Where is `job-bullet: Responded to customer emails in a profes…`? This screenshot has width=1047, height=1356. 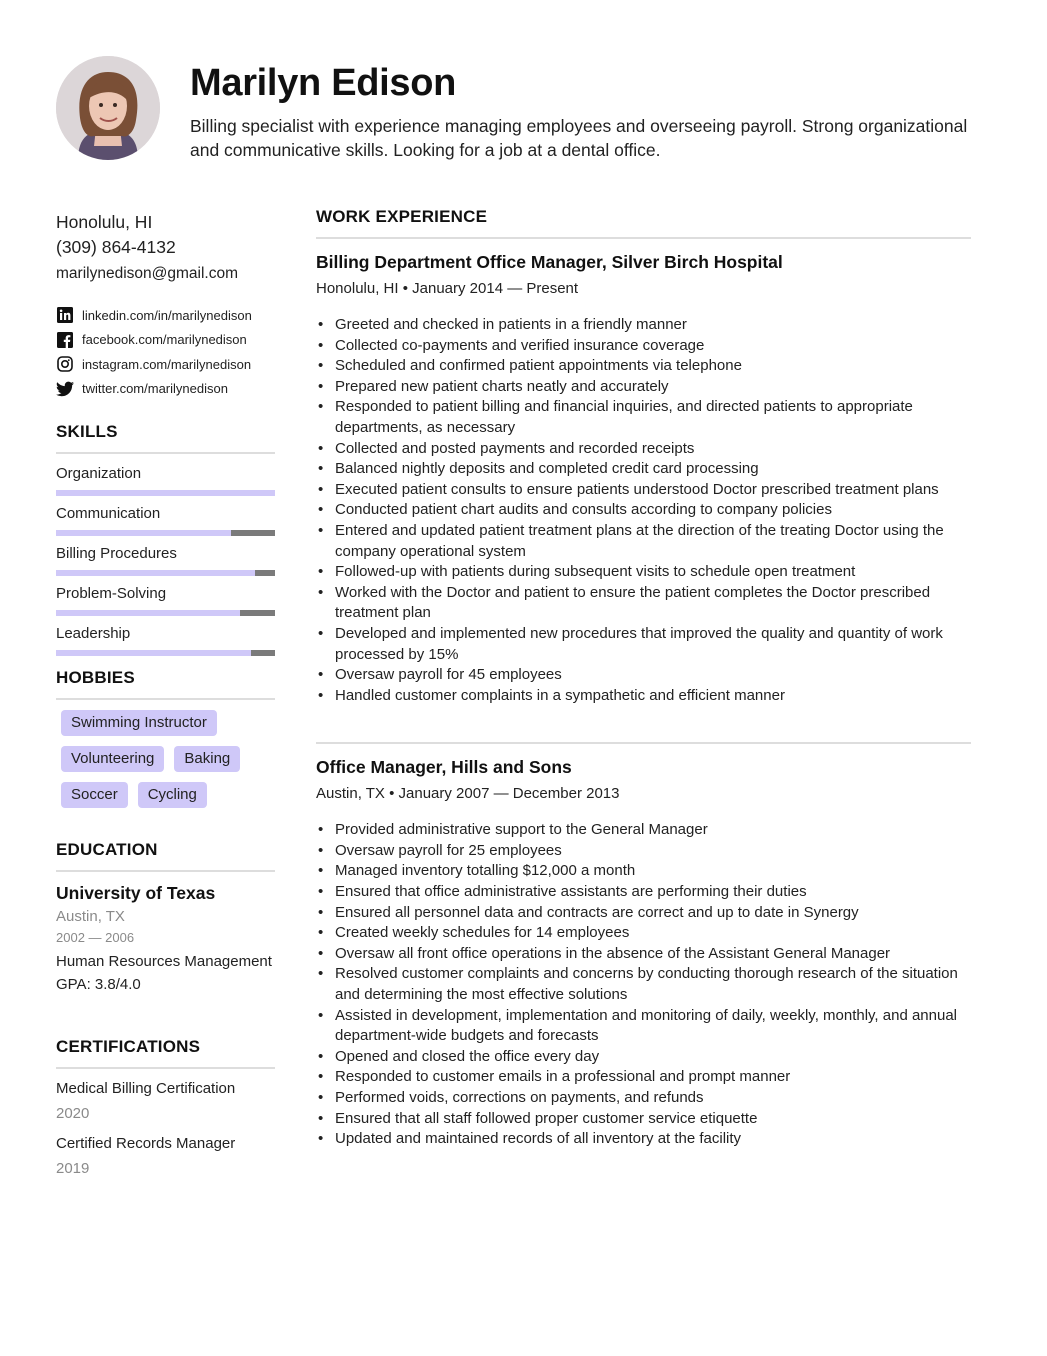
job-bullet: Responded to customer emails in a profes… is located at coordinates (643, 1077).